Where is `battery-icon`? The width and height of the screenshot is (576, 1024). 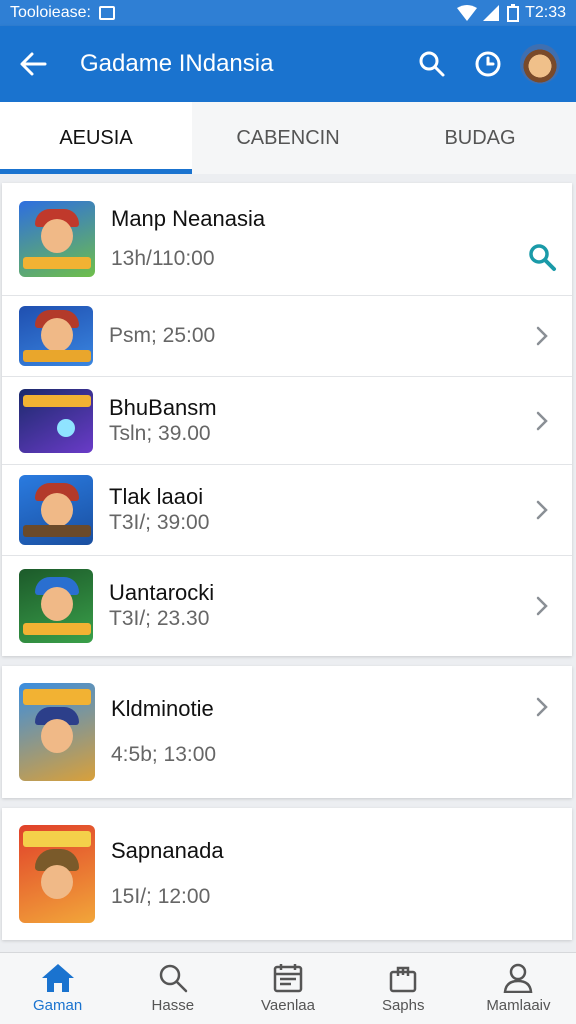 battery-icon is located at coordinates (513, 13).